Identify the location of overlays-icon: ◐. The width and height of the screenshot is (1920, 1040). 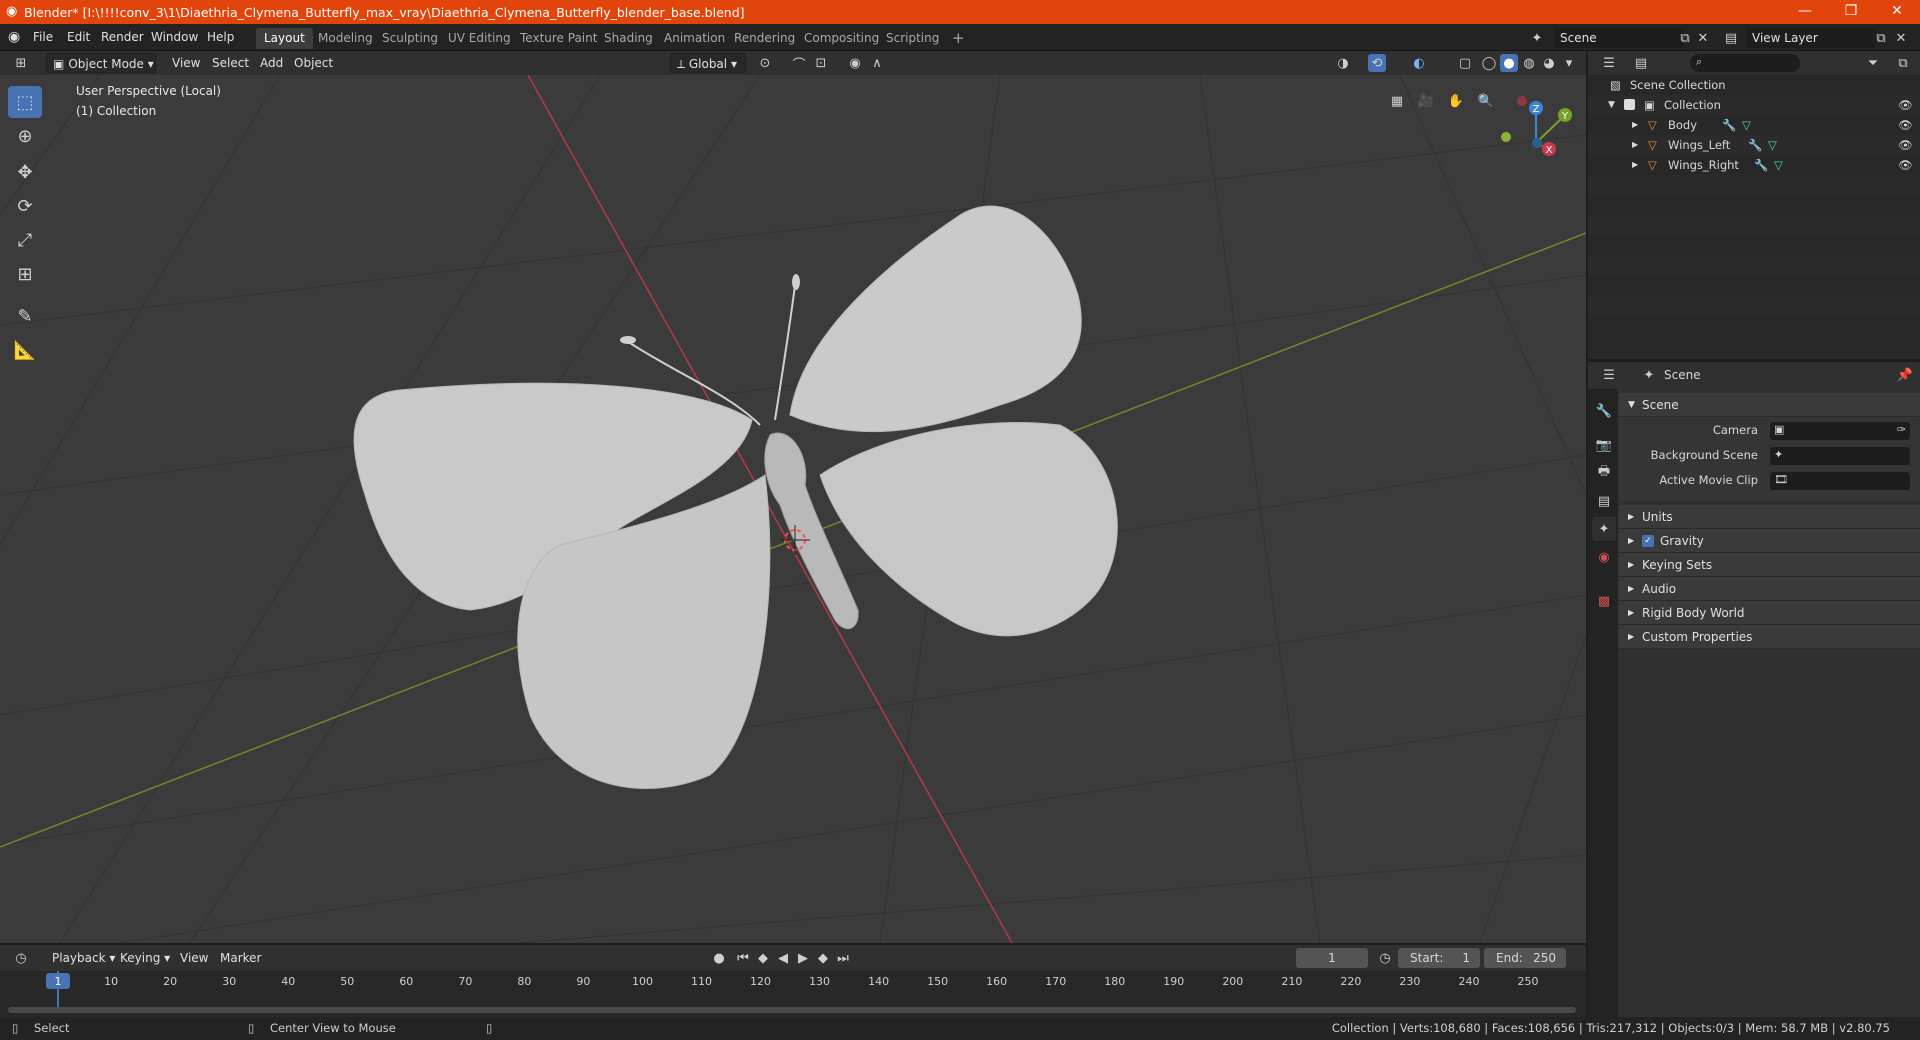
(1419, 63).